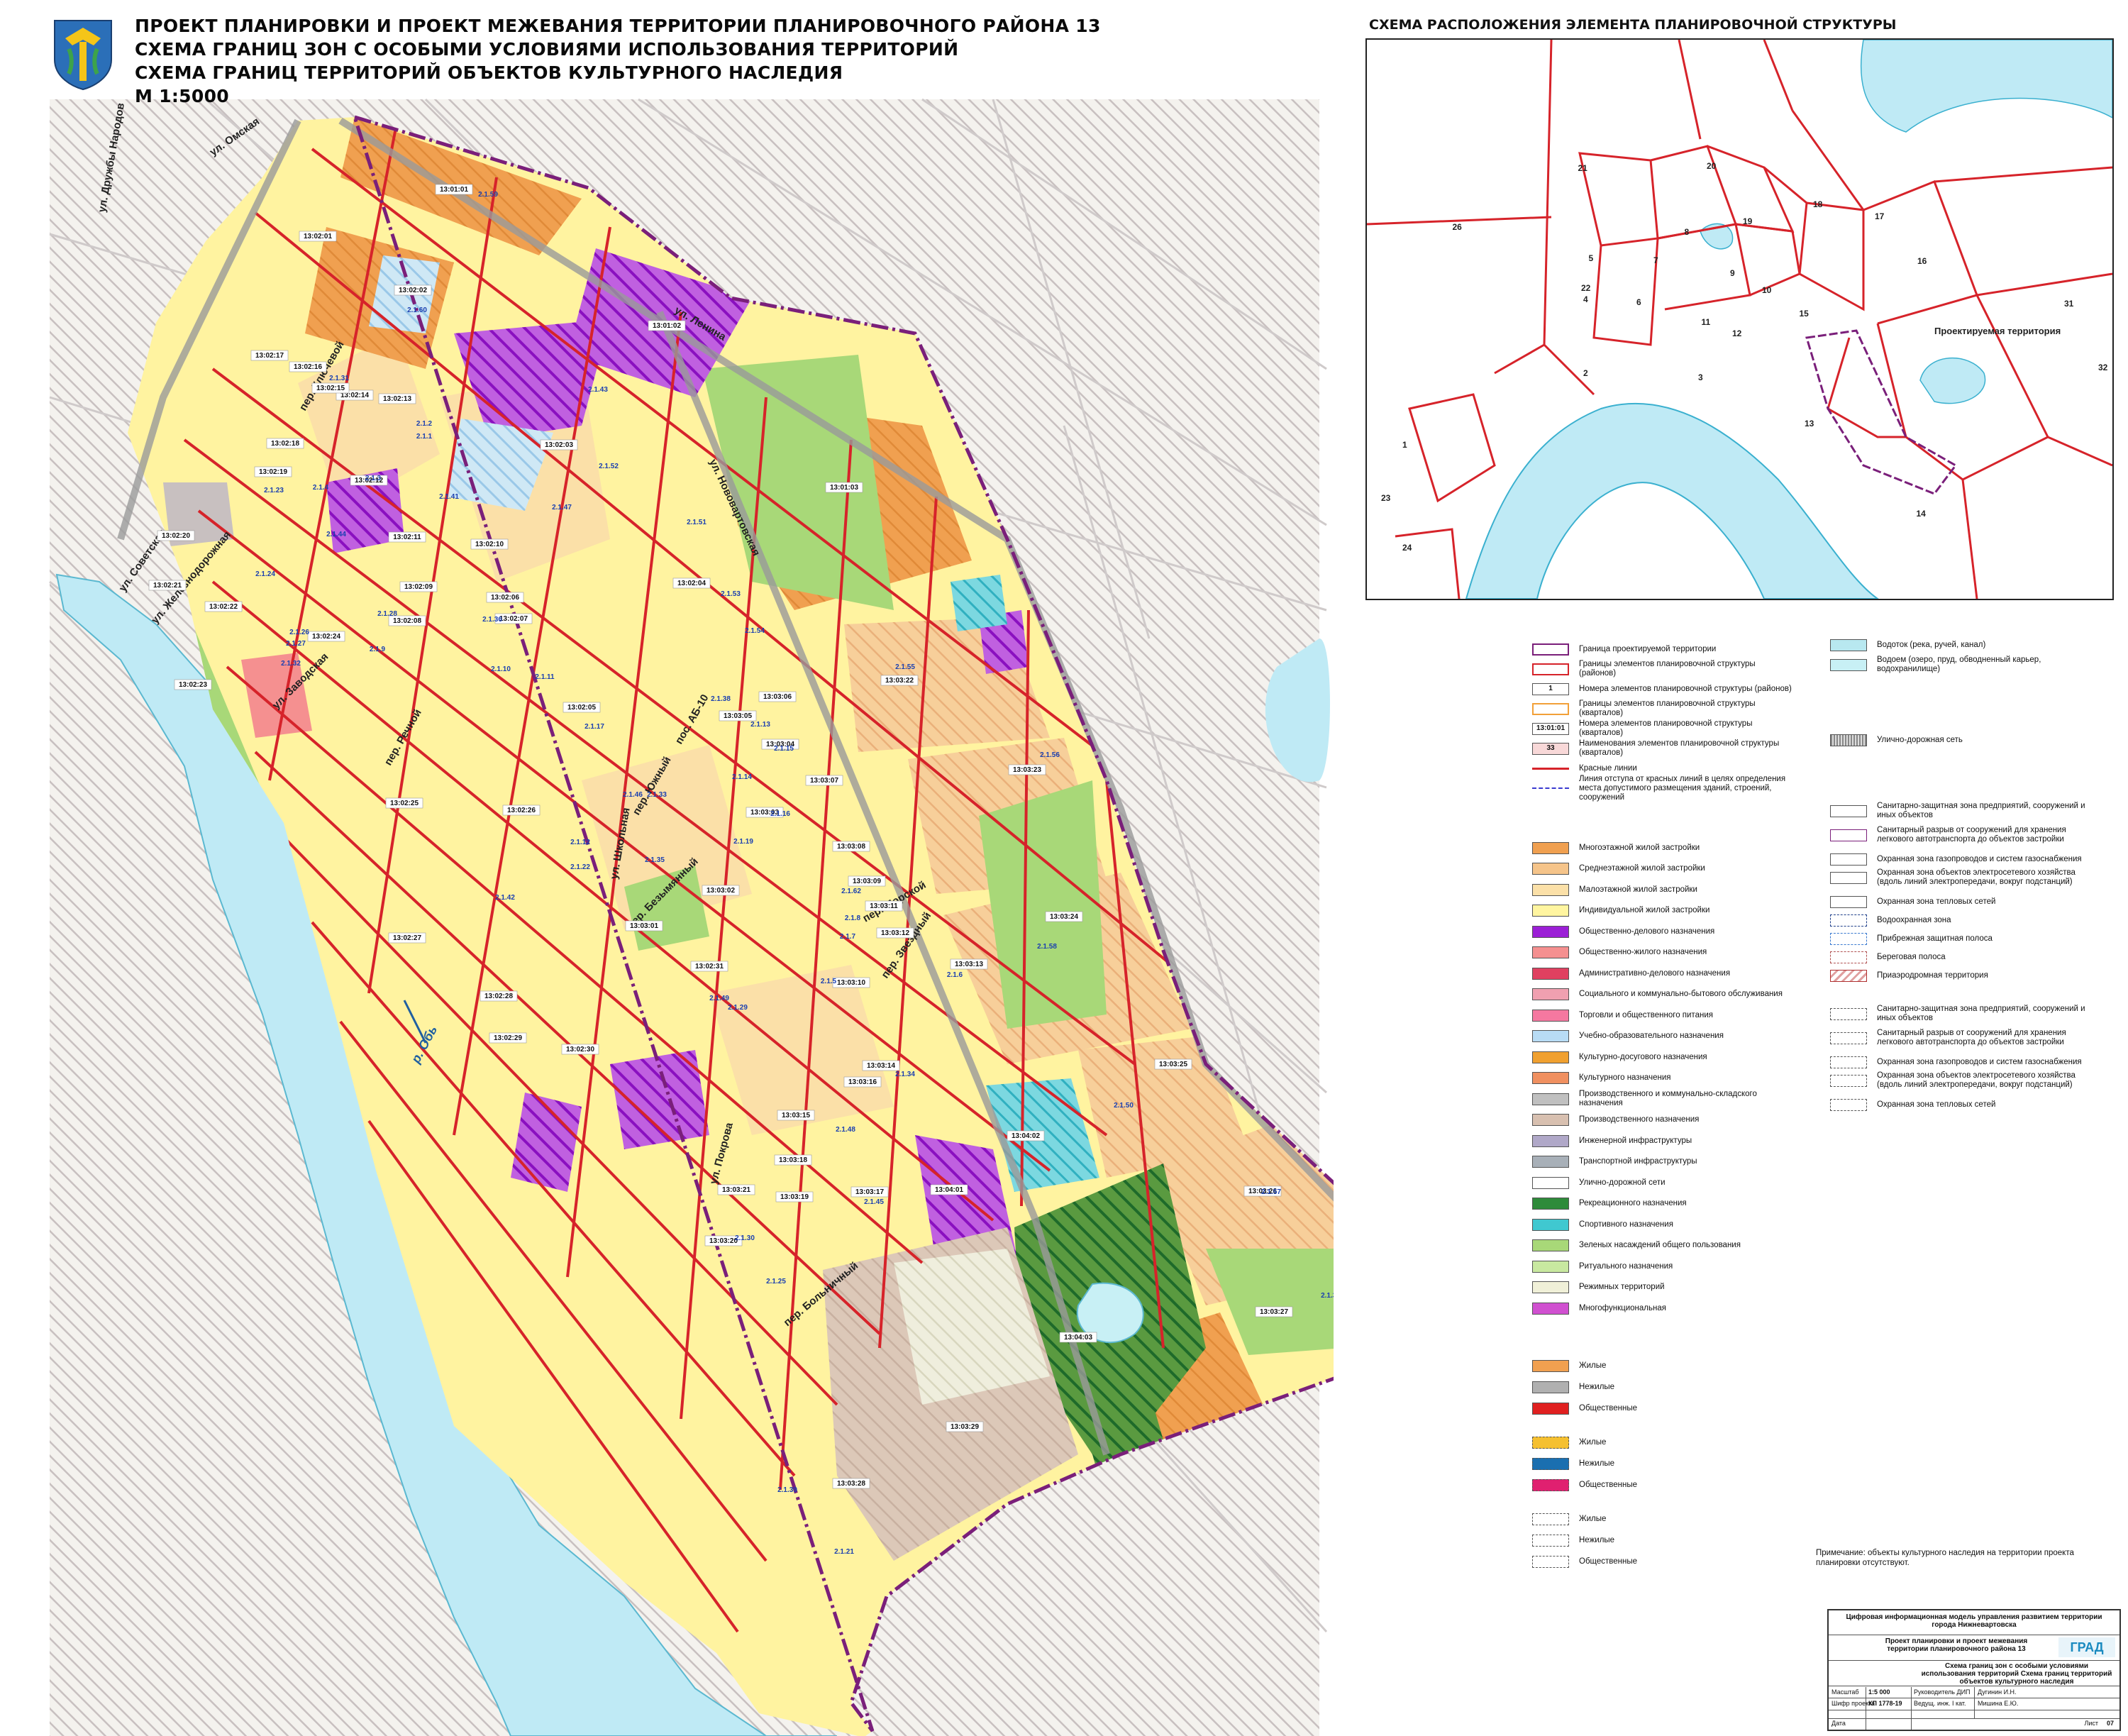 This screenshot has width=2128, height=1736. What do you see at coordinates (330, 388) in the screenshot?
I see `block-number-label: 13:02:15` at bounding box center [330, 388].